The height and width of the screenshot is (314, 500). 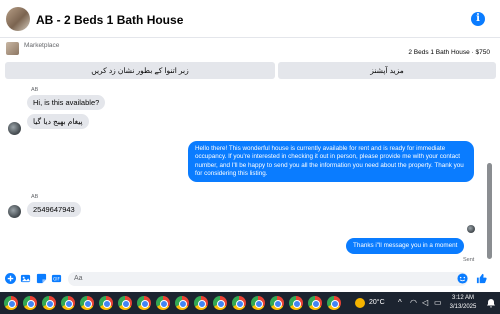 What do you see at coordinates (400, 302) in the screenshot?
I see `chevron-up-icon: ^` at bounding box center [400, 302].